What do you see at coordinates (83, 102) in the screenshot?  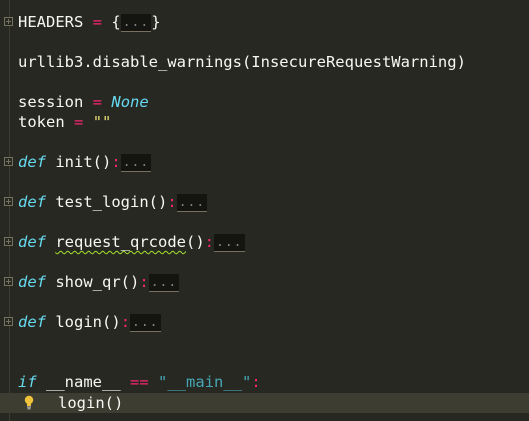 I see `code-line-session: session = None` at bounding box center [83, 102].